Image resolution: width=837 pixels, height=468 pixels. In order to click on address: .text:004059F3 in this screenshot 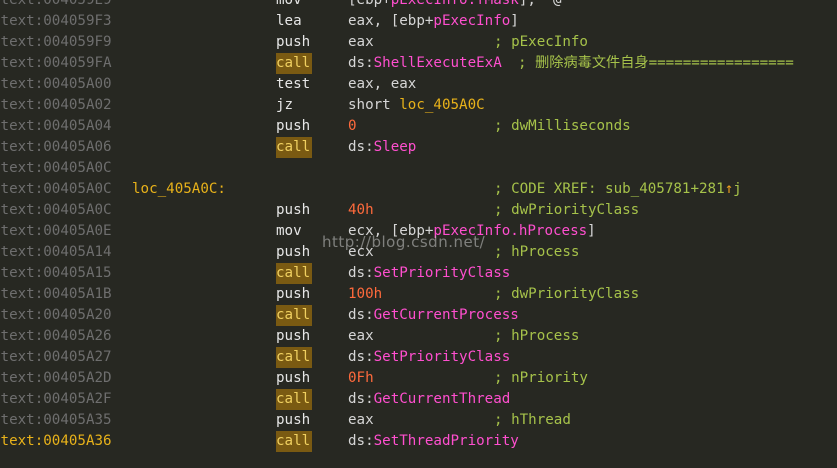, I will do `click(56, 21)`.